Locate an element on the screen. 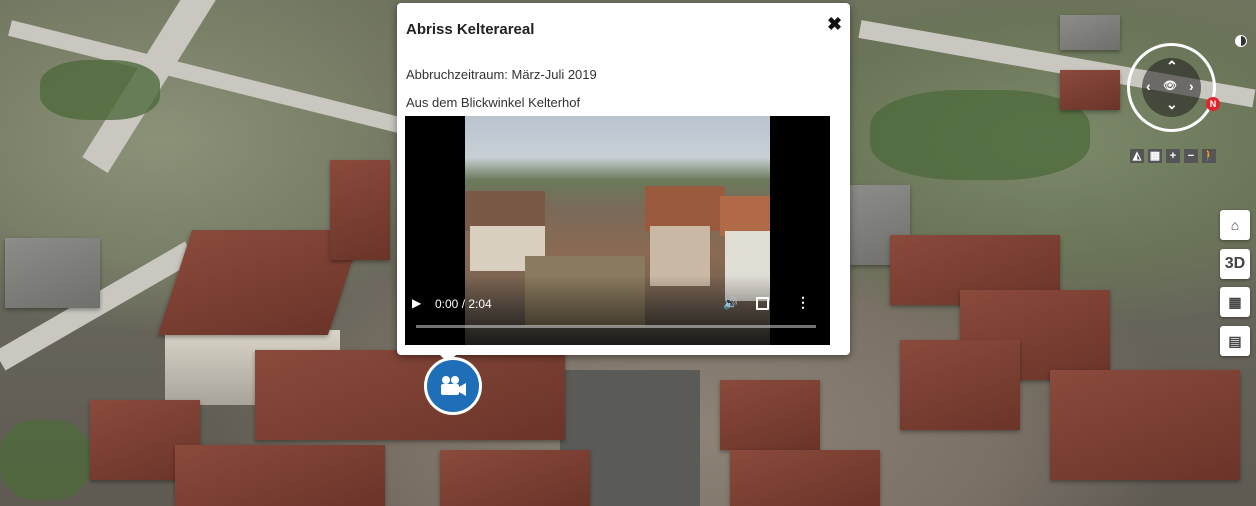  zoom-in-icon: + is located at coordinates (1173, 156).